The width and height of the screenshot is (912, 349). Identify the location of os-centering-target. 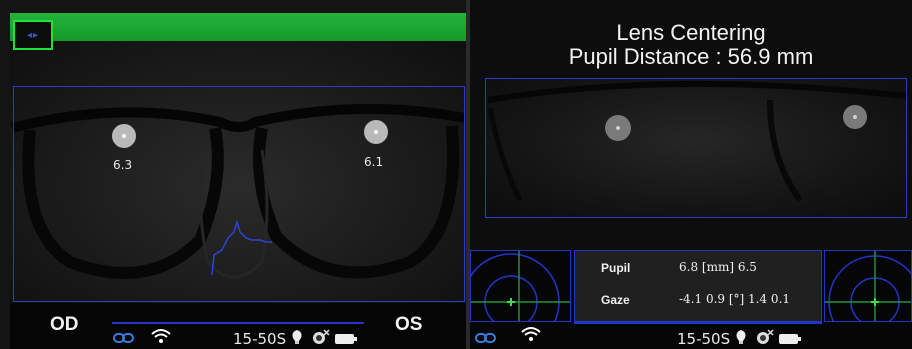
(868, 286).